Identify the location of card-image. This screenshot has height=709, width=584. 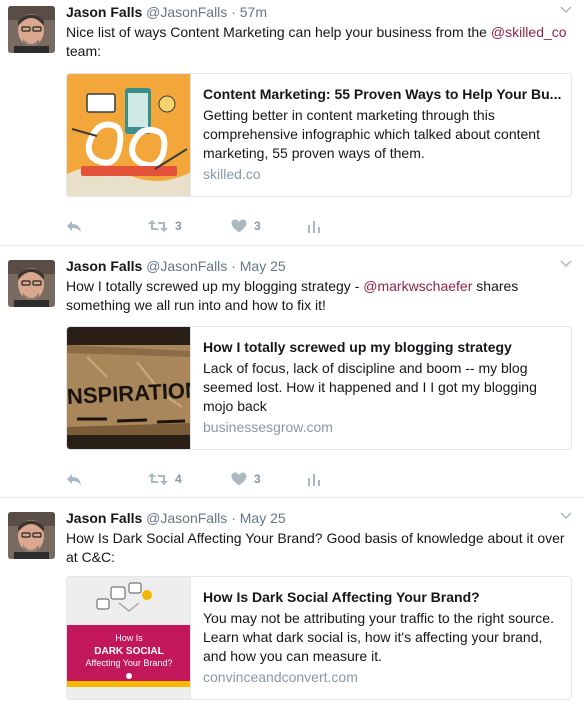
(129, 135).